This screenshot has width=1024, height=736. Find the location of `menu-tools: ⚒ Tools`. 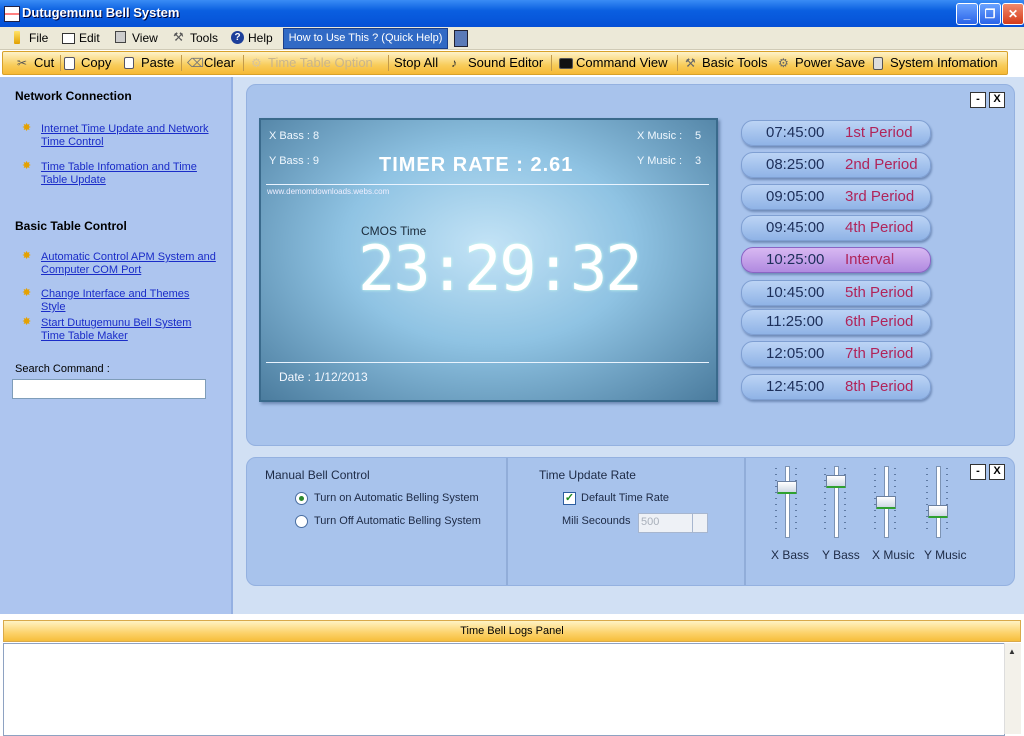

menu-tools: ⚒ Tools is located at coordinates (195, 38).